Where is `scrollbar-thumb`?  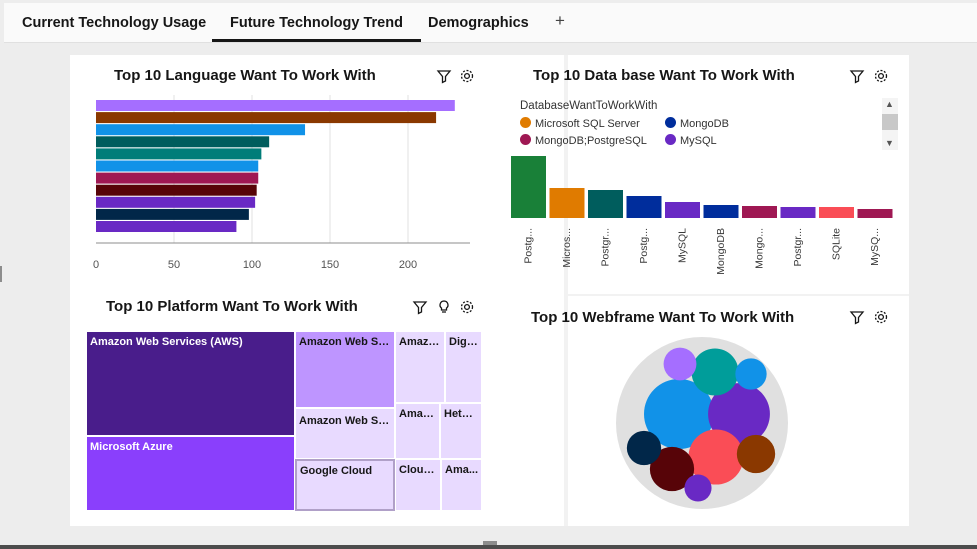 scrollbar-thumb is located at coordinates (890, 122).